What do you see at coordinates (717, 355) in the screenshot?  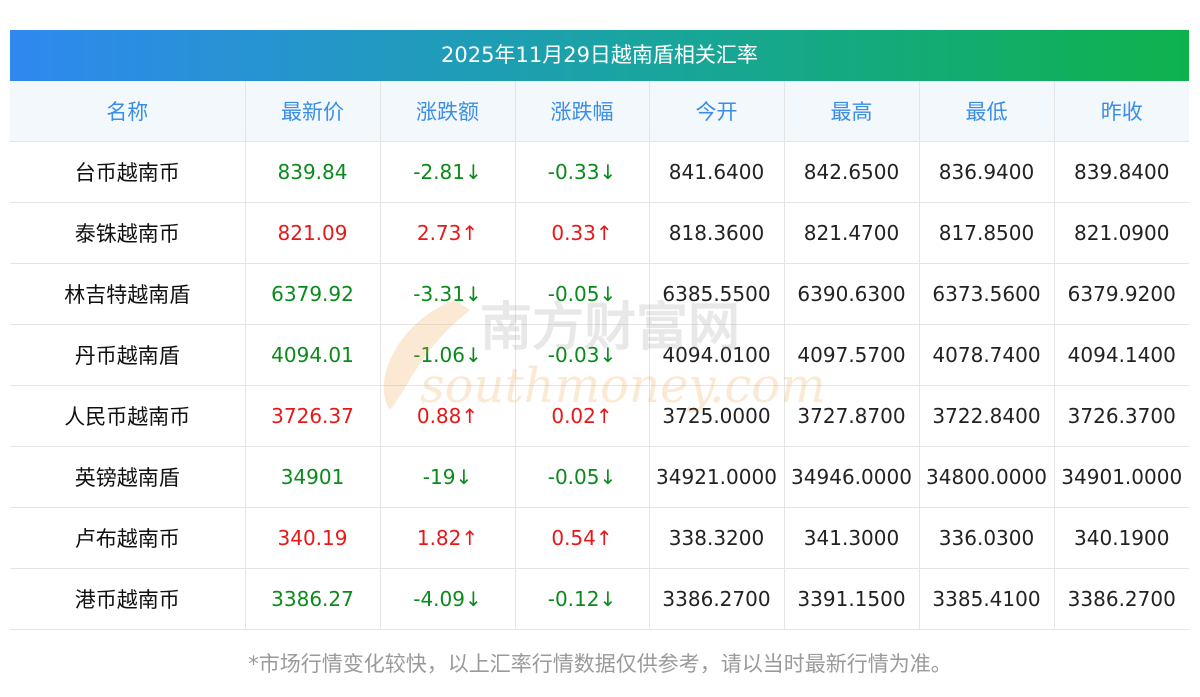 I see `open-price: 4094.0100` at bounding box center [717, 355].